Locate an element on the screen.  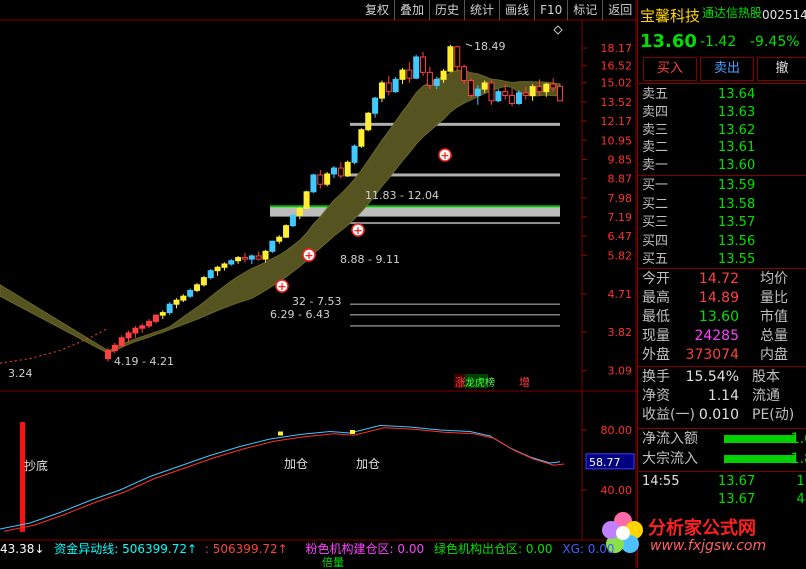
toolbar-back-button: 返回 is located at coordinates (619, 10).